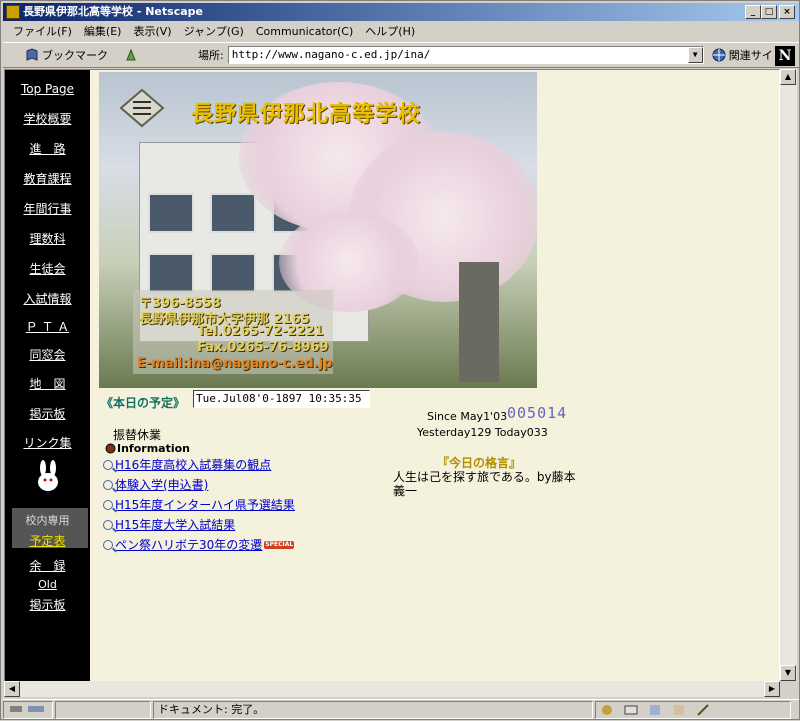 The image size is (800, 721). I want to click on bullet-ball-icon, so click(110, 448).